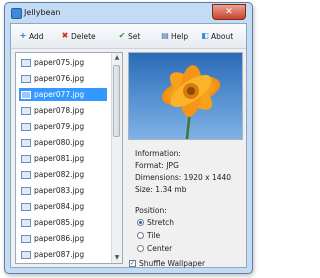 Image resolution: width=320 pixels, height=278 pixels. Describe the element at coordinates (59, 126) in the screenshot. I see `file-name: paper079.jpg` at that location.